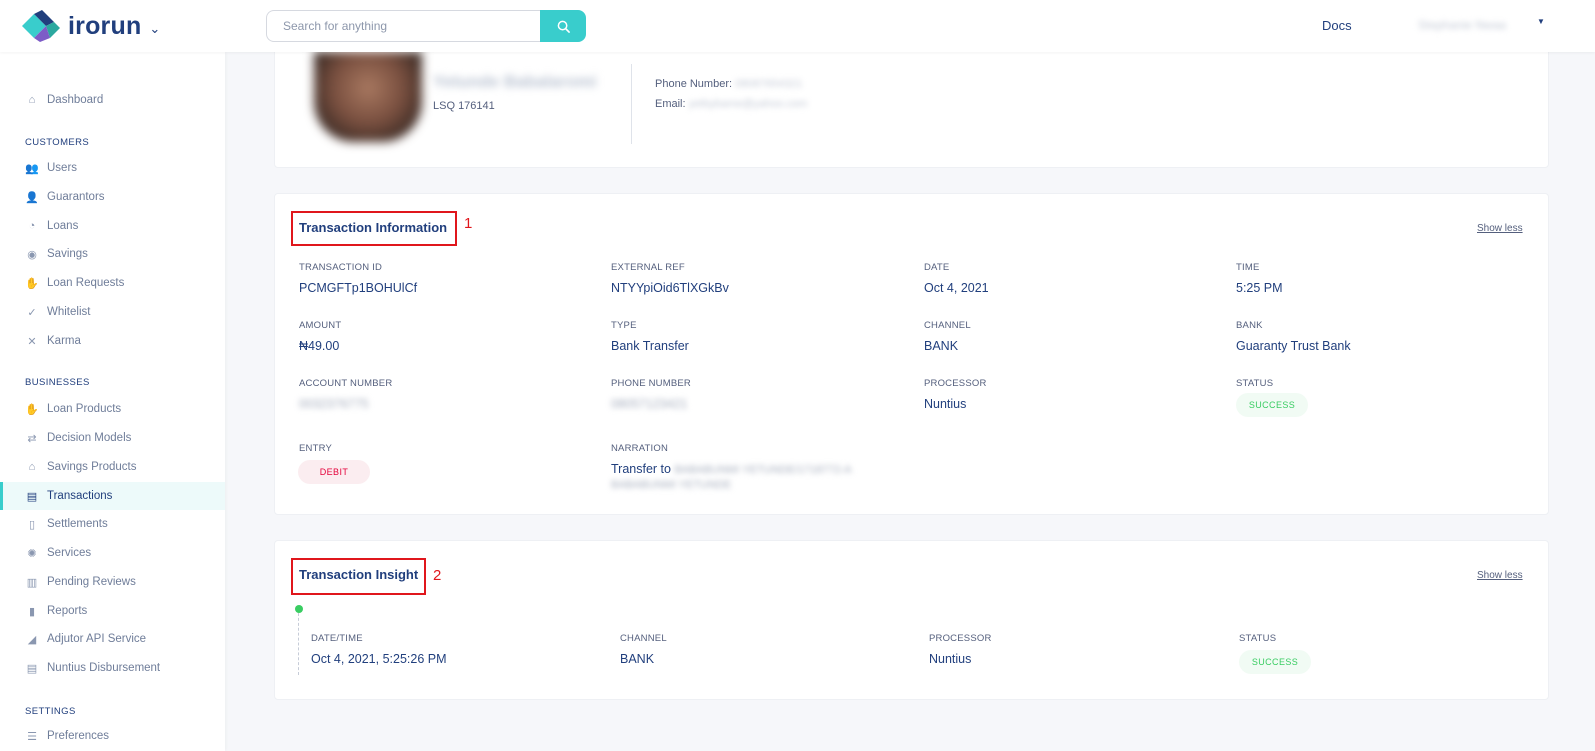  I want to click on insight-processor-label: PROCESSOR, so click(960, 638).